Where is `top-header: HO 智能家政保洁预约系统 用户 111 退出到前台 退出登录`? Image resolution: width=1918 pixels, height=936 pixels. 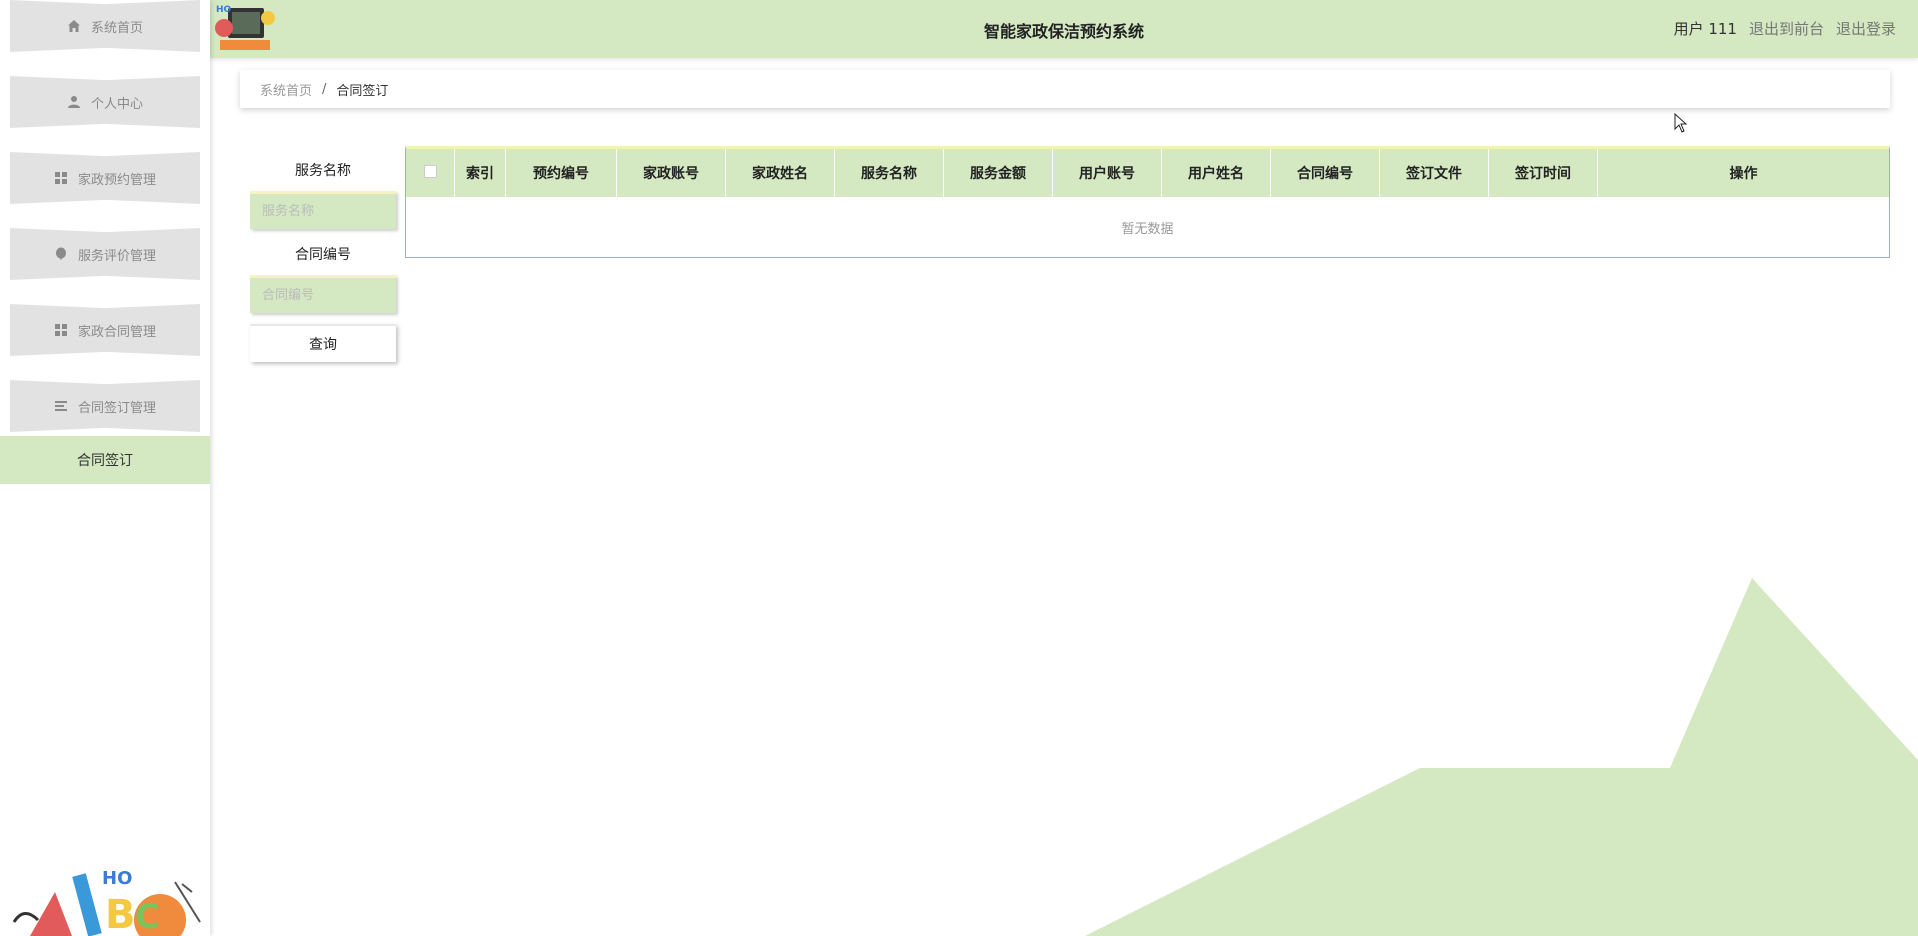 top-header: HO 智能家政保洁预约系统 用户 111 退出到前台 退出登录 is located at coordinates (1064, 29).